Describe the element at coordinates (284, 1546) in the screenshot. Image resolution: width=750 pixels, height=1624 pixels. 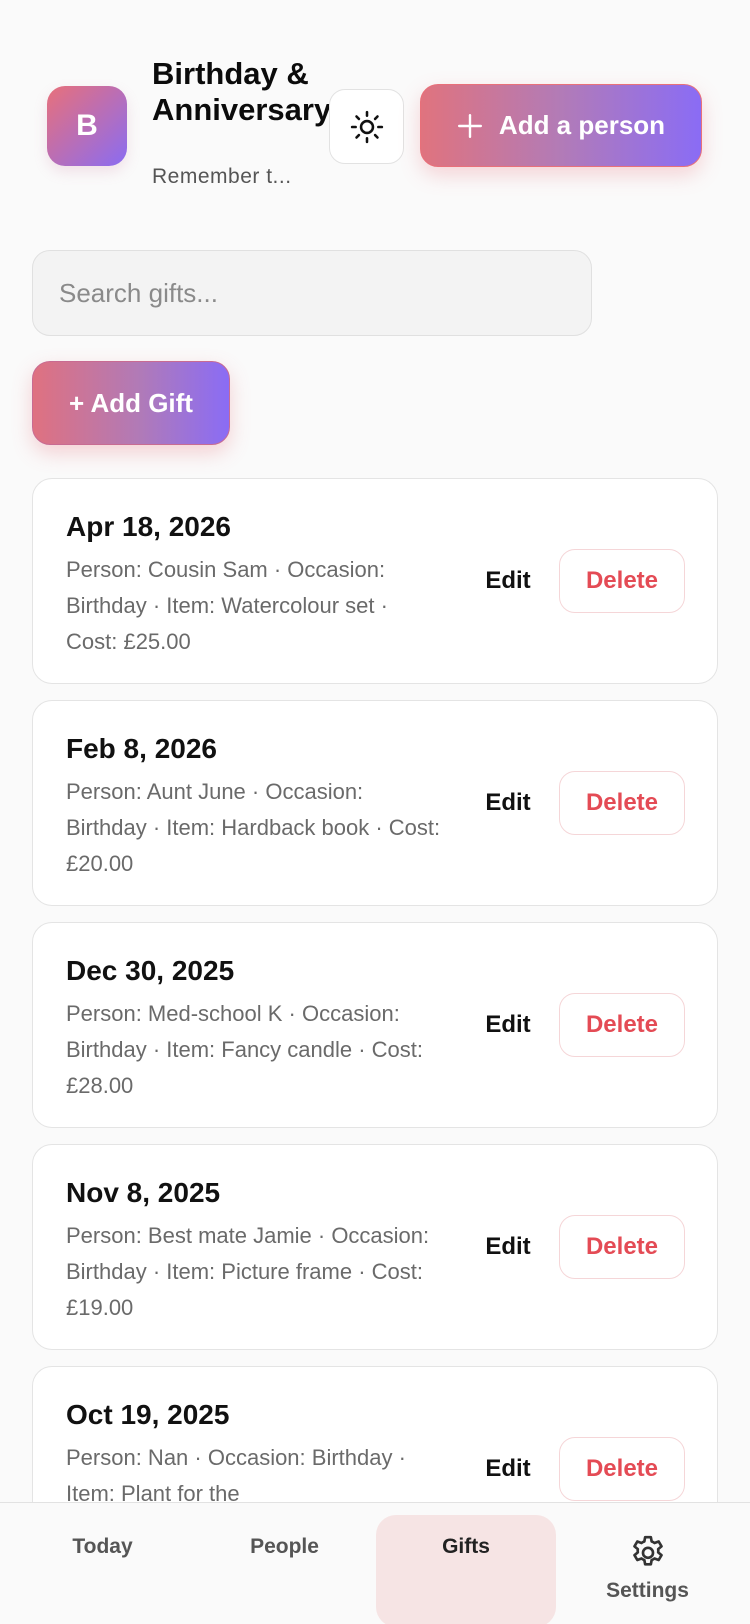
I see `tab-people-label: People` at that location.